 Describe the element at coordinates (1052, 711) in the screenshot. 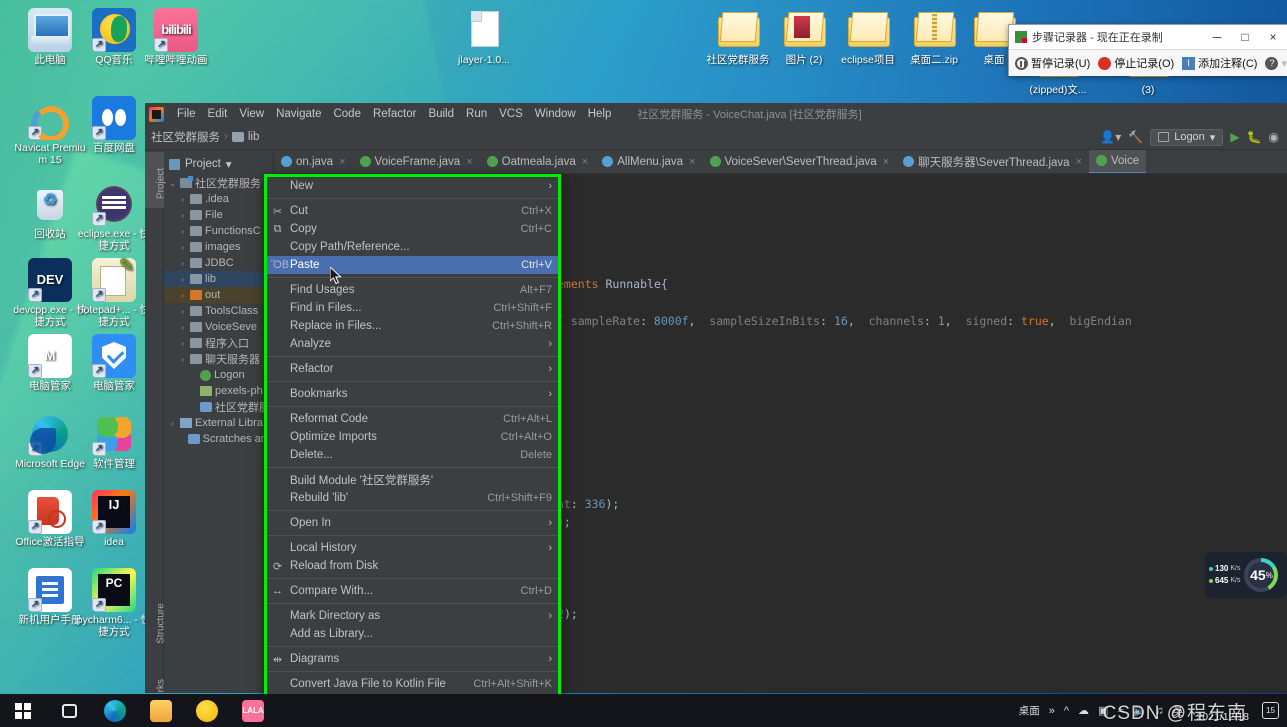

I see `overflow-icon: »` at that location.